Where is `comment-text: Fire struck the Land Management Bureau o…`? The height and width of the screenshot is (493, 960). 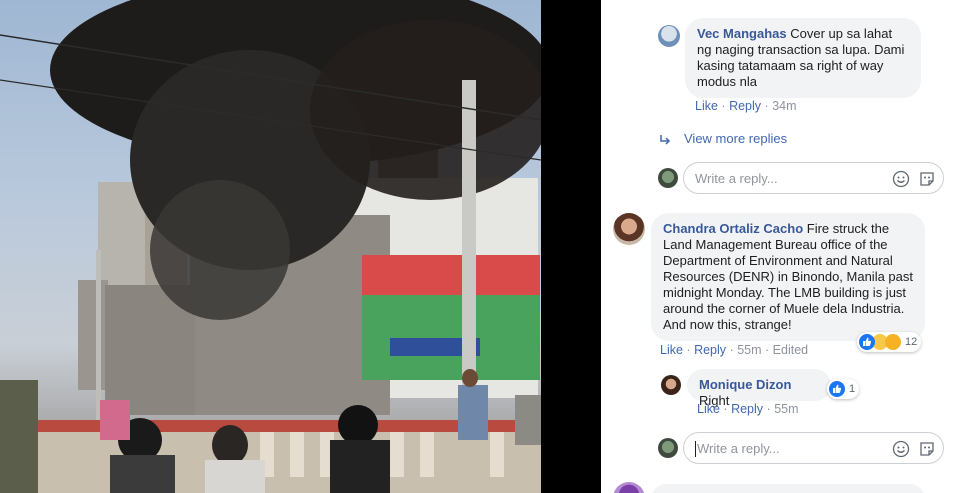 comment-text: Fire struck the Land Management Bureau o… is located at coordinates (788, 276).